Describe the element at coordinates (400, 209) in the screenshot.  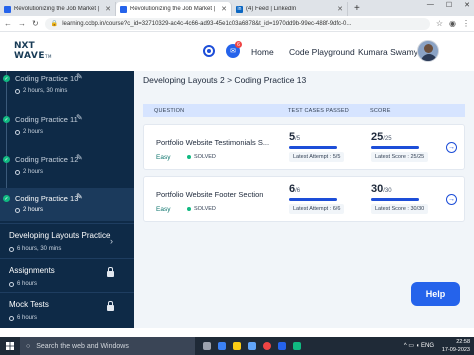
I see `latest-score: Latest Score : 30/30` at that location.